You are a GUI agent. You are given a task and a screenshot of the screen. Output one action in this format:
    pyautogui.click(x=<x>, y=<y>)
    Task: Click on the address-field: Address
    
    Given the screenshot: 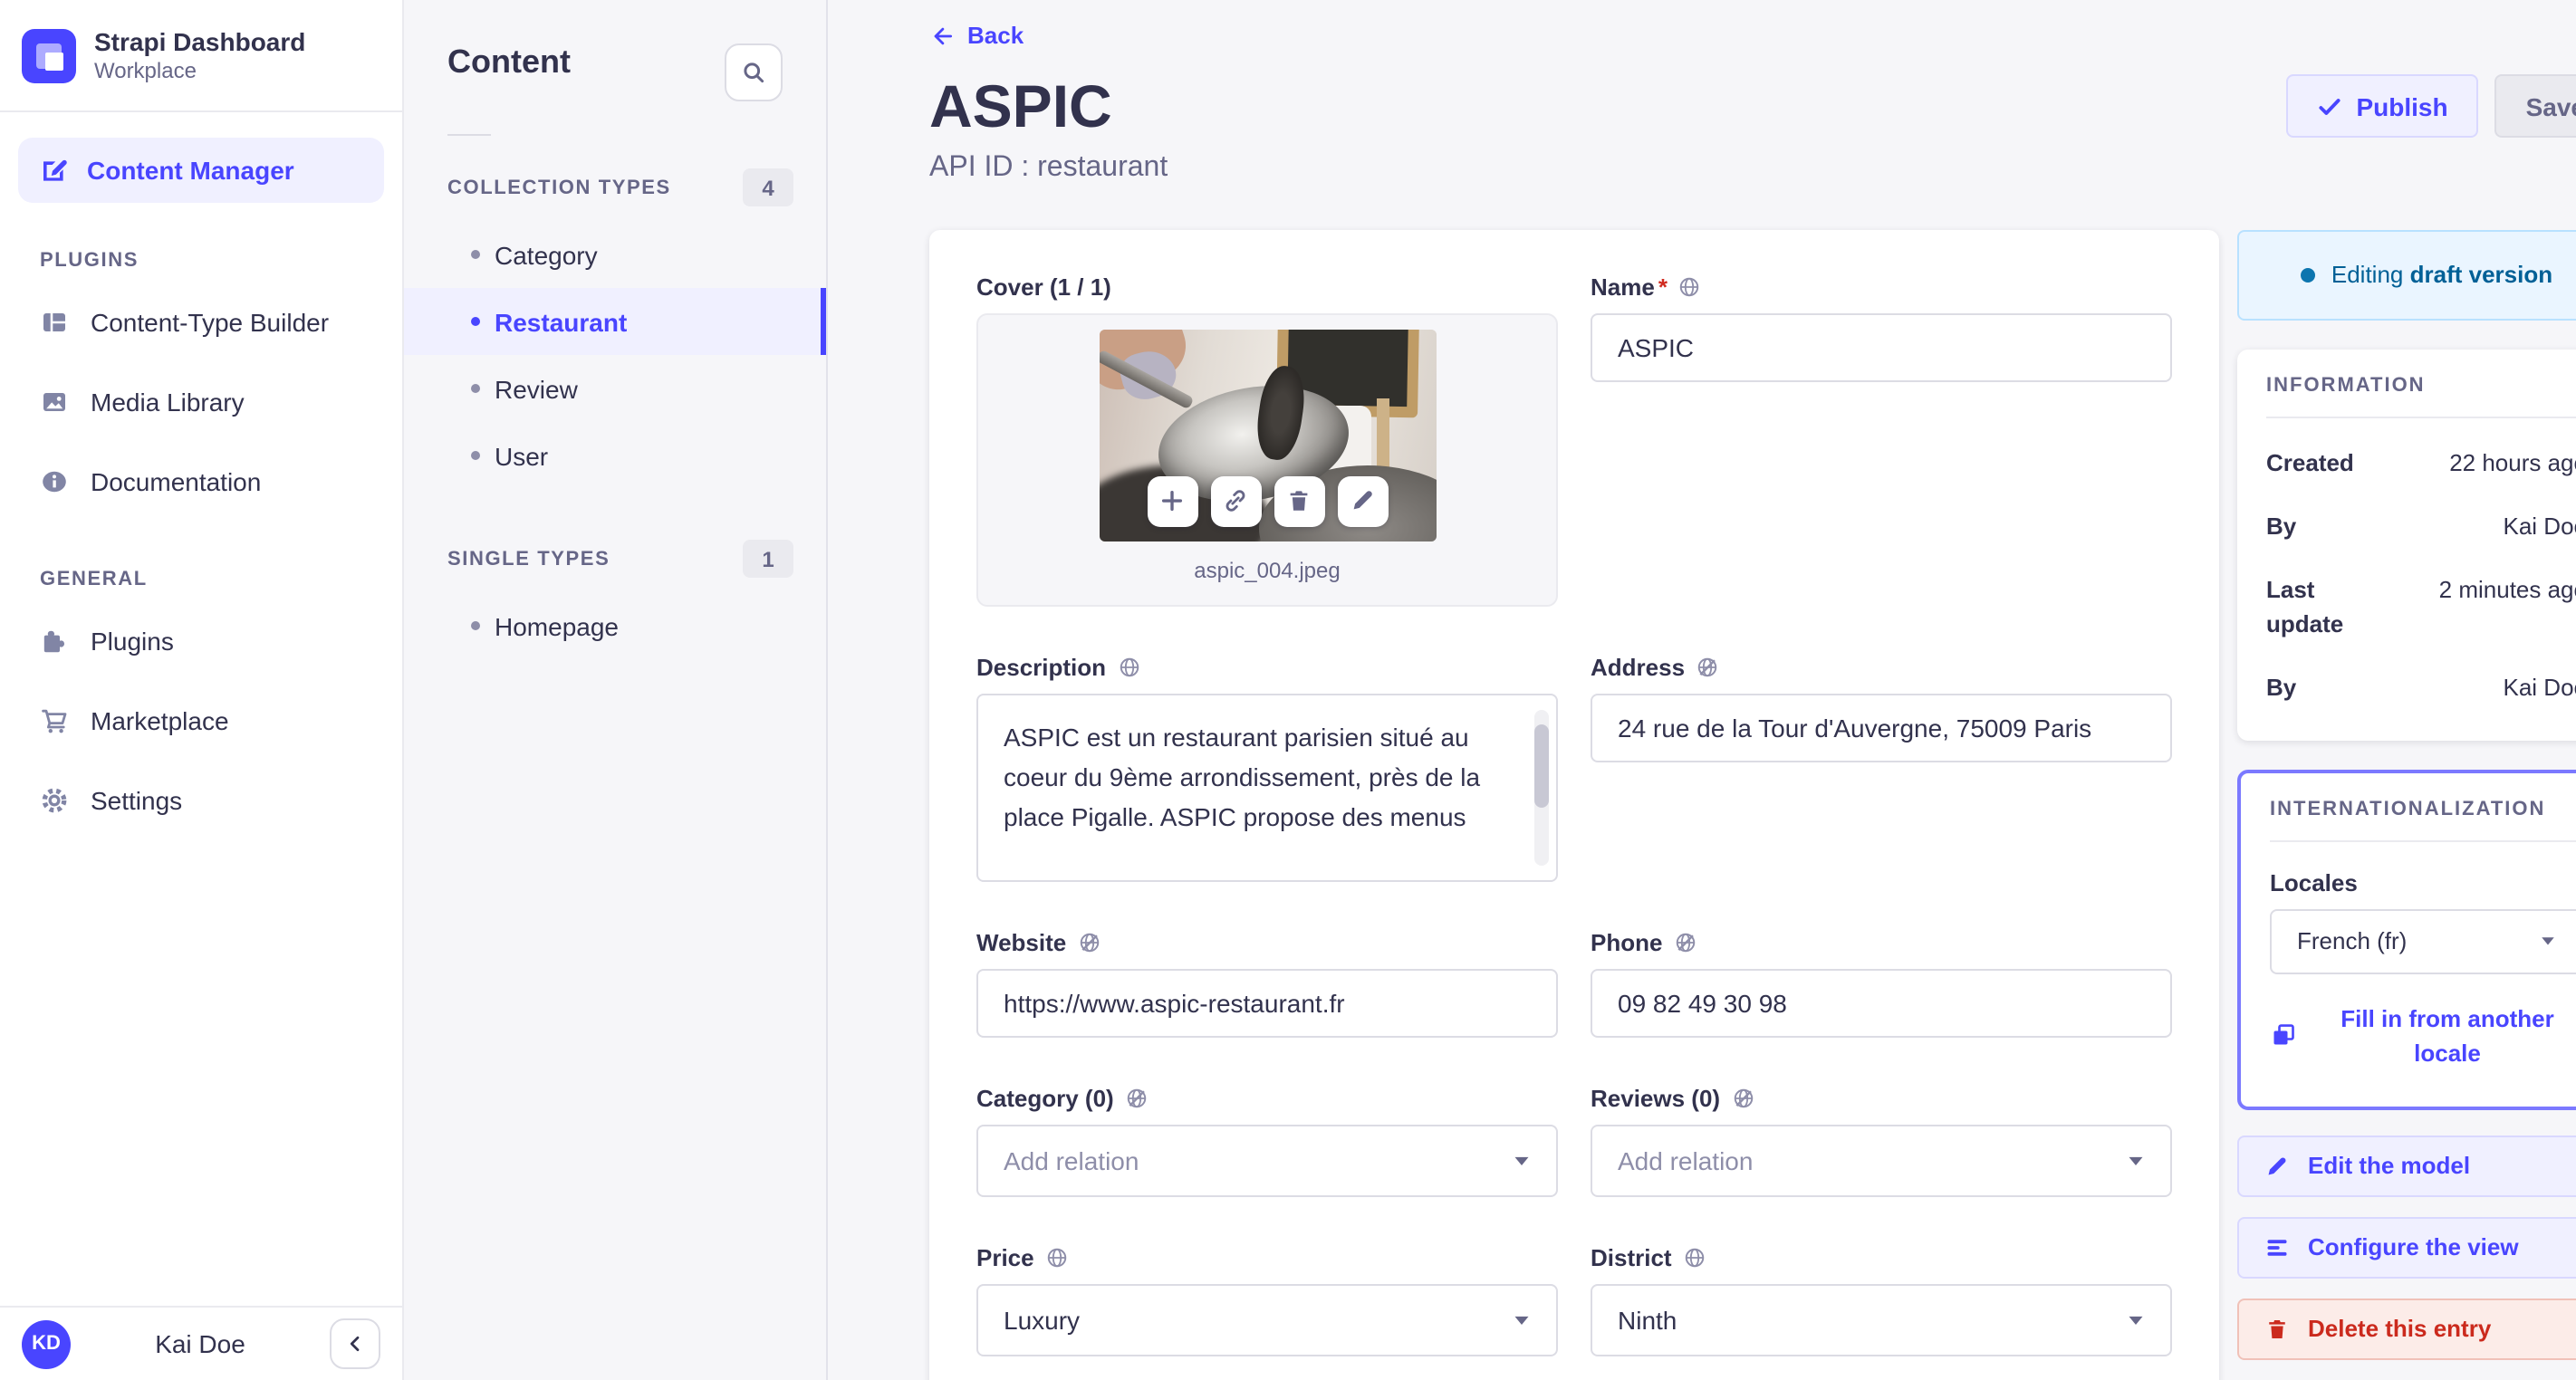 What is the action you would take?
    pyautogui.click(x=1881, y=767)
    